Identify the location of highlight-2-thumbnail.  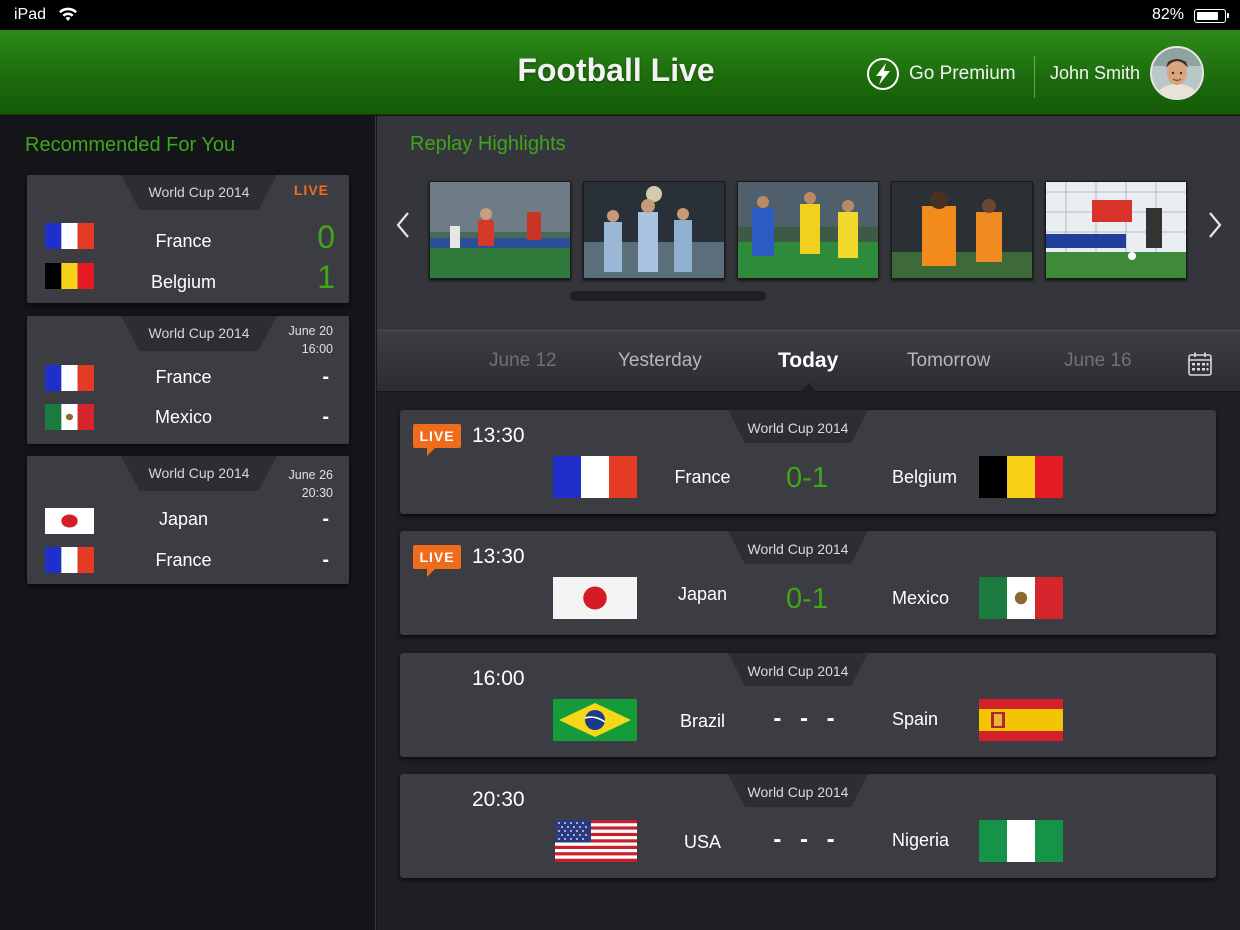
(654, 230).